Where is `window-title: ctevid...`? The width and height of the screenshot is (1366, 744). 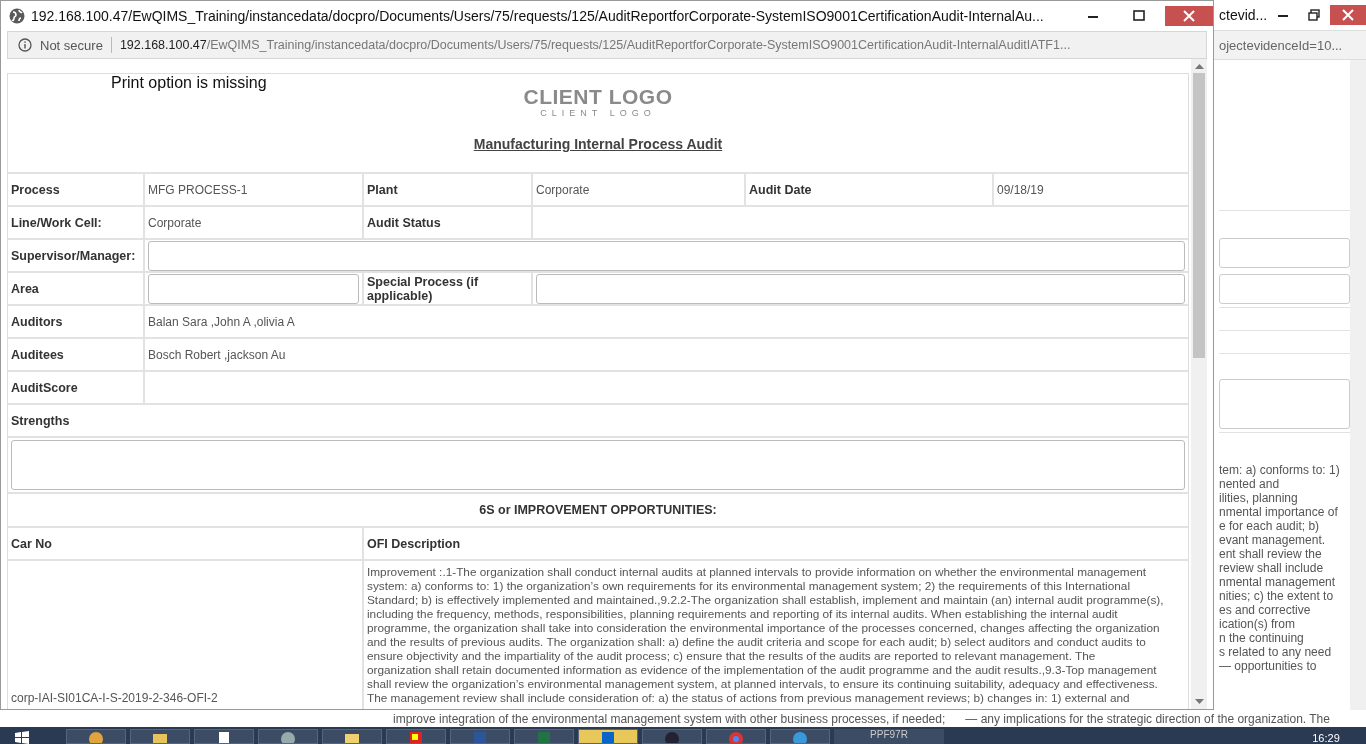 window-title: ctevid... is located at coordinates (1243, 15).